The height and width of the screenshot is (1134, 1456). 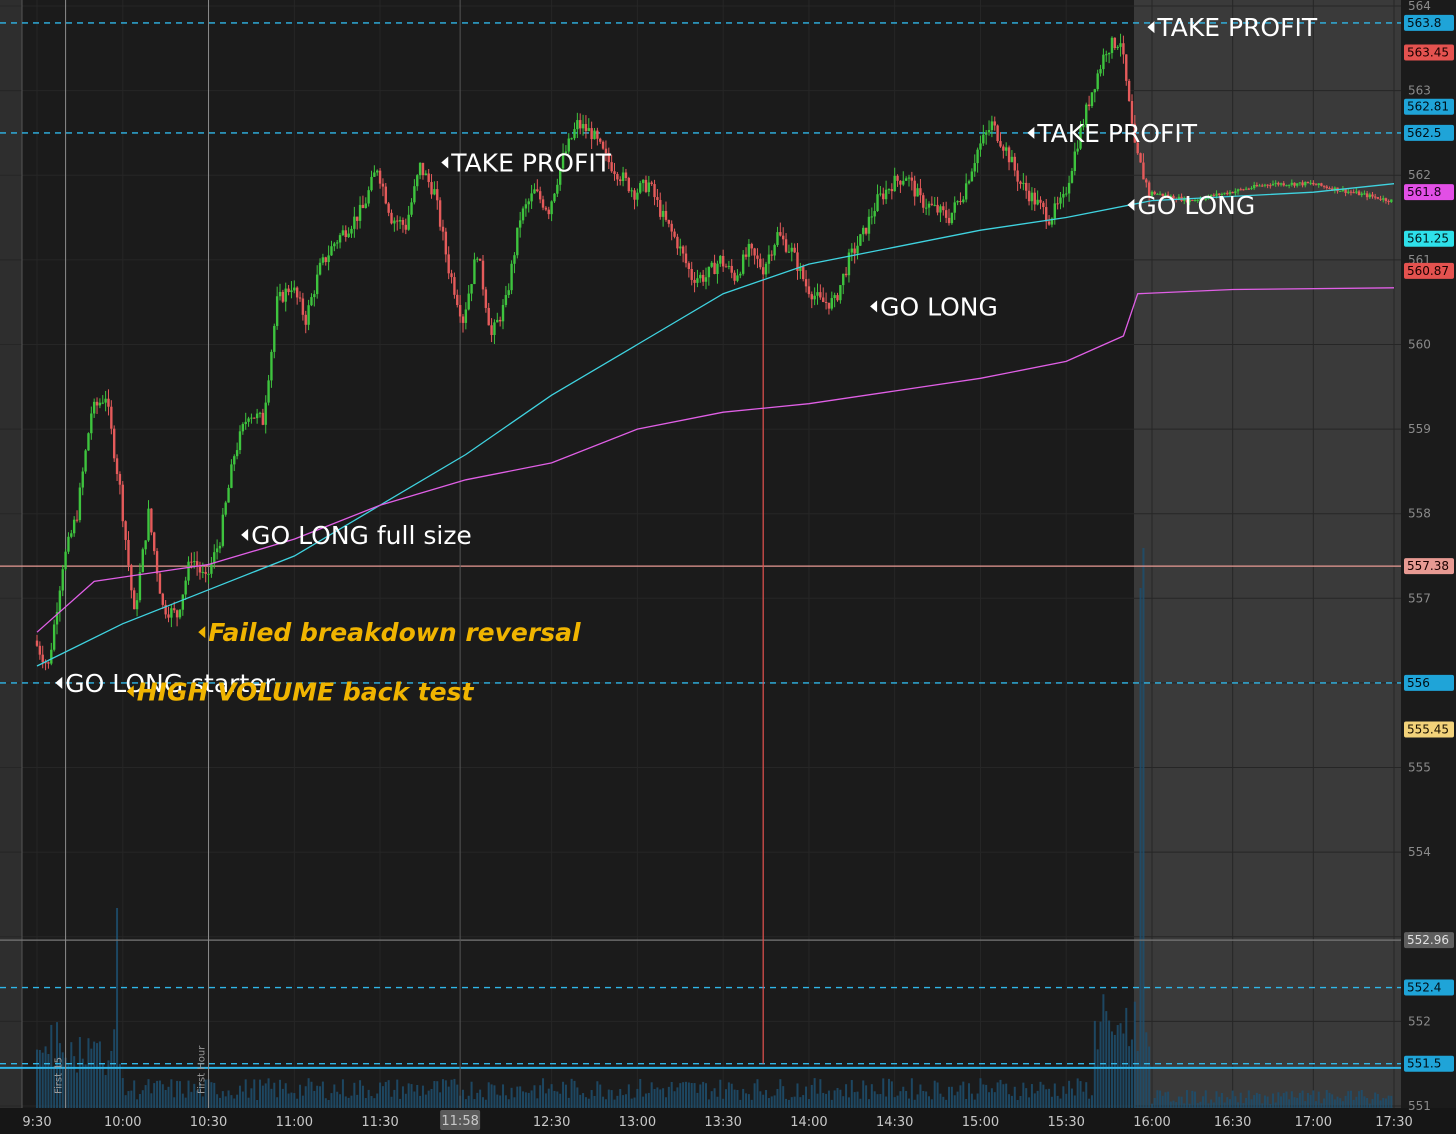 I want to click on price-badge-label: 562.81, so click(x=1428, y=107).